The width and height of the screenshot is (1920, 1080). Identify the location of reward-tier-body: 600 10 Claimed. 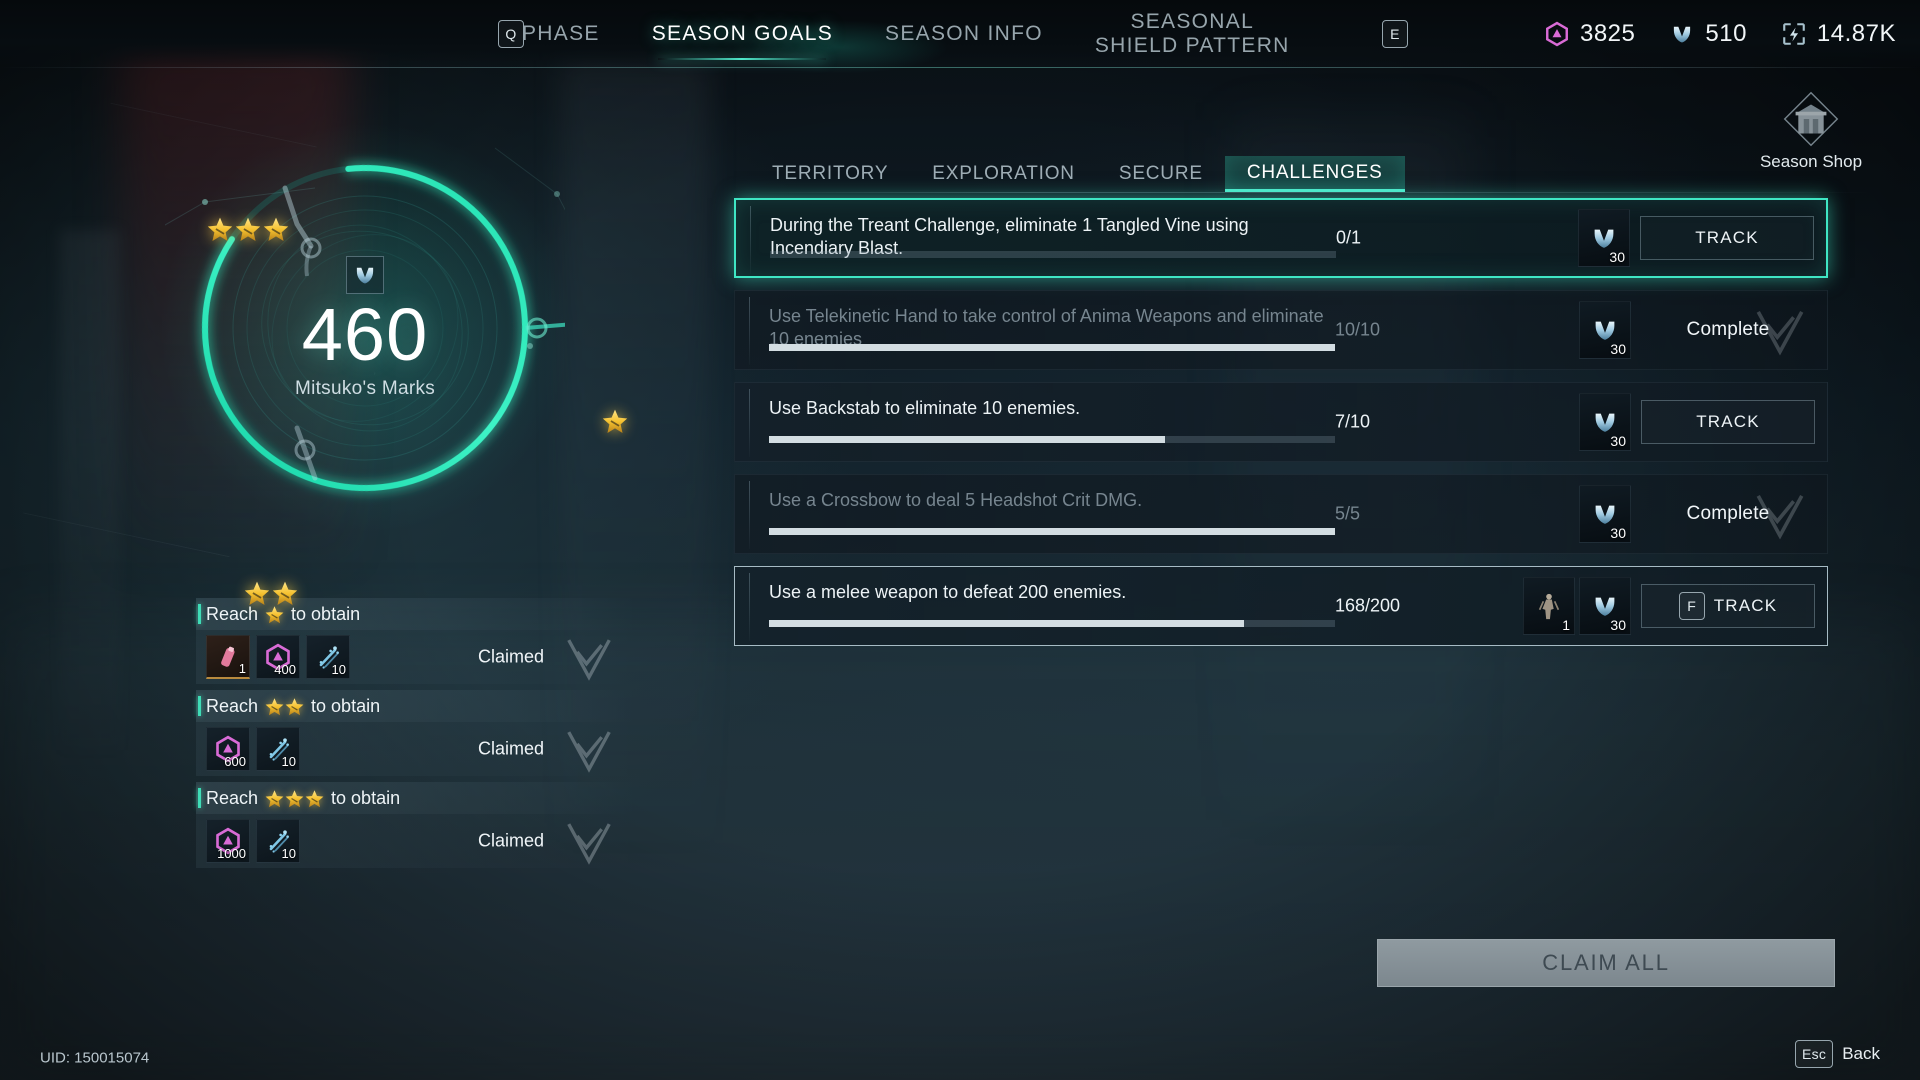
(416, 749).